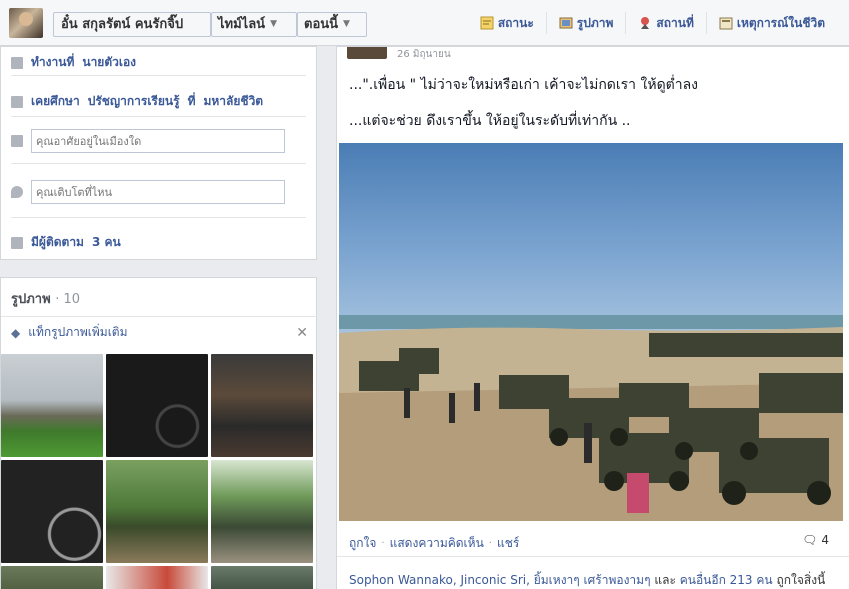  I want to click on life-event-label: เหตุการณ์ในชีวิต, so click(780, 22).